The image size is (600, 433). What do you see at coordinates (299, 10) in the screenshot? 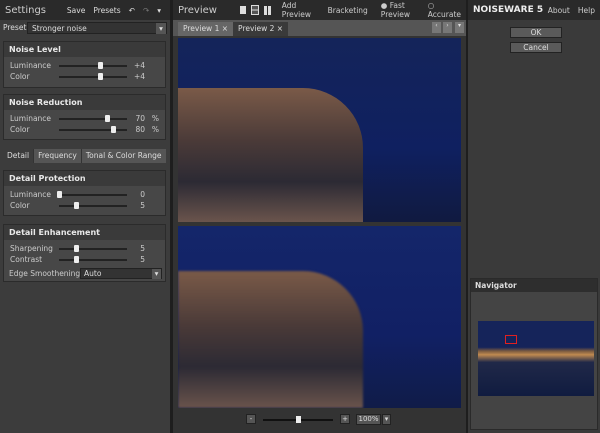
I see `add-preview-button: Add Preview` at bounding box center [299, 10].